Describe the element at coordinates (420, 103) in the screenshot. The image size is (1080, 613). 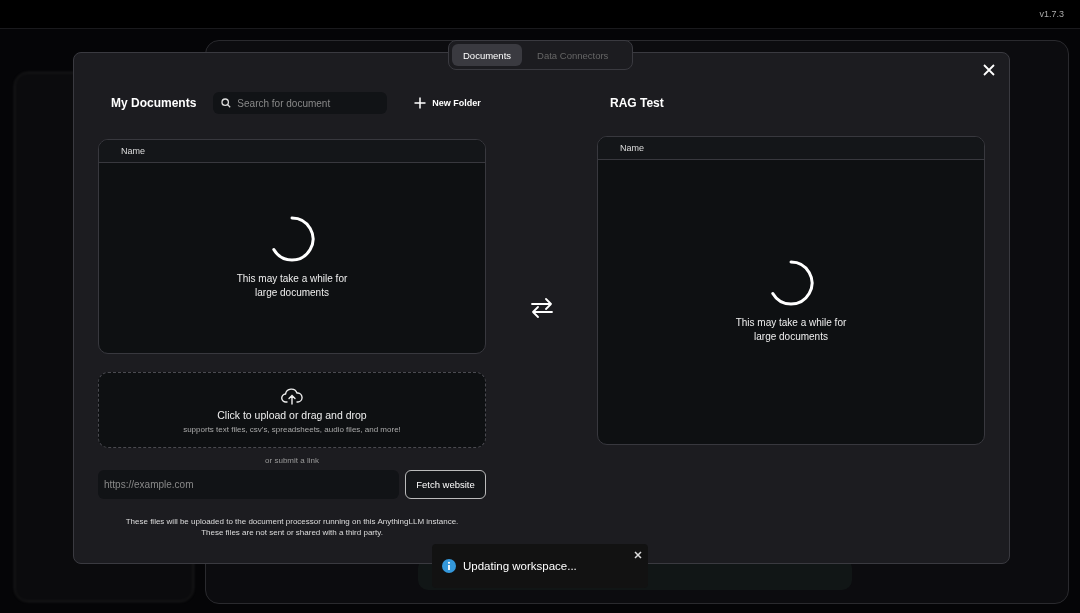
I see `plus-icon` at that location.